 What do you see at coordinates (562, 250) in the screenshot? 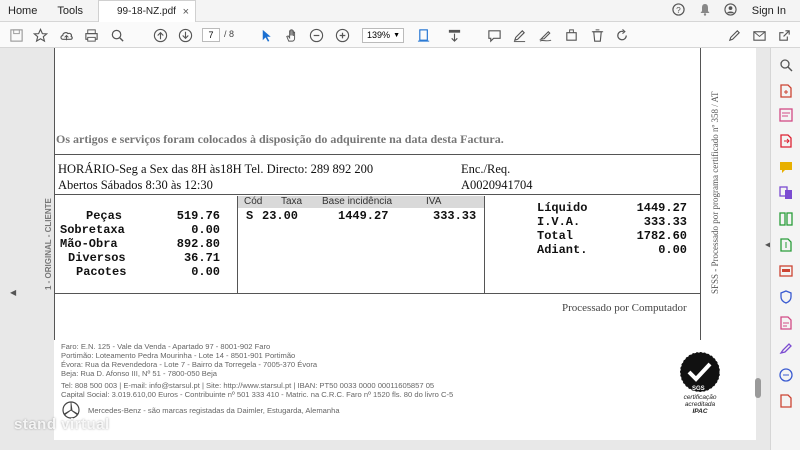
I see `row-label: Adiant.` at bounding box center [562, 250].